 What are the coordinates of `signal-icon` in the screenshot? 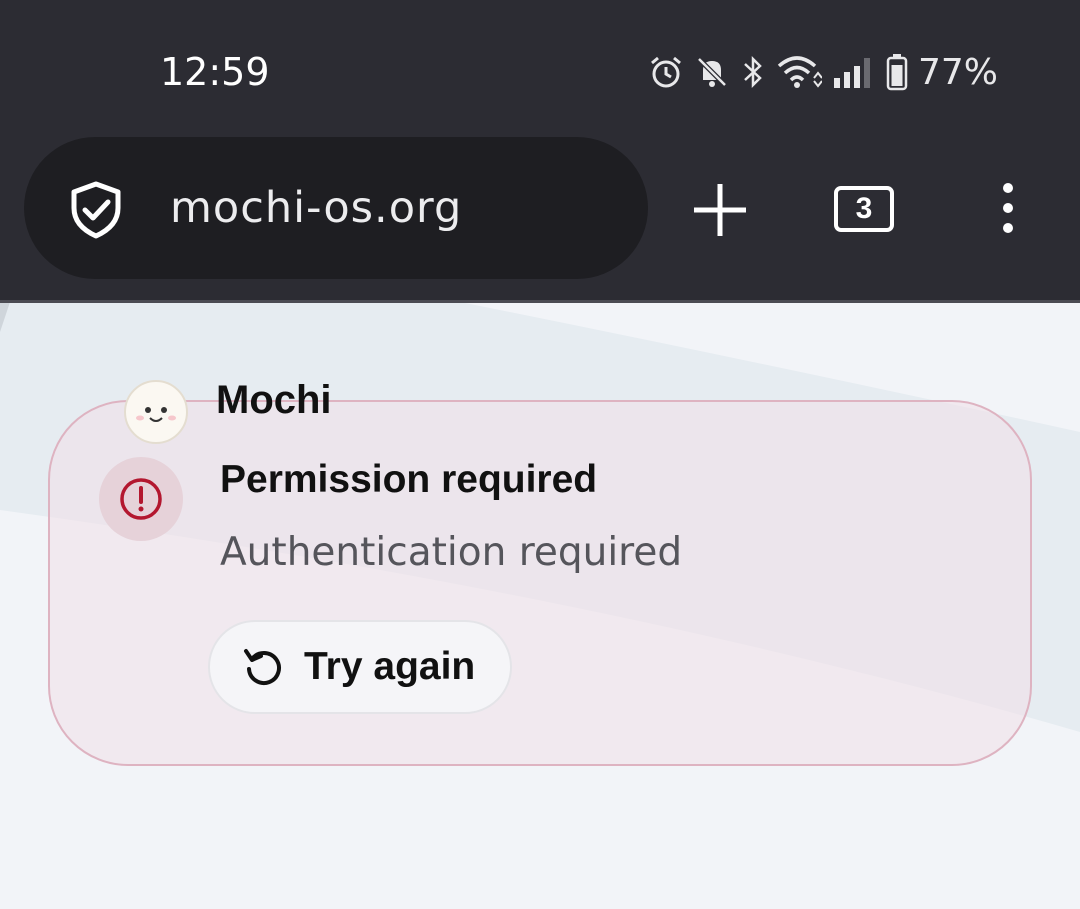 It's located at (851, 73).